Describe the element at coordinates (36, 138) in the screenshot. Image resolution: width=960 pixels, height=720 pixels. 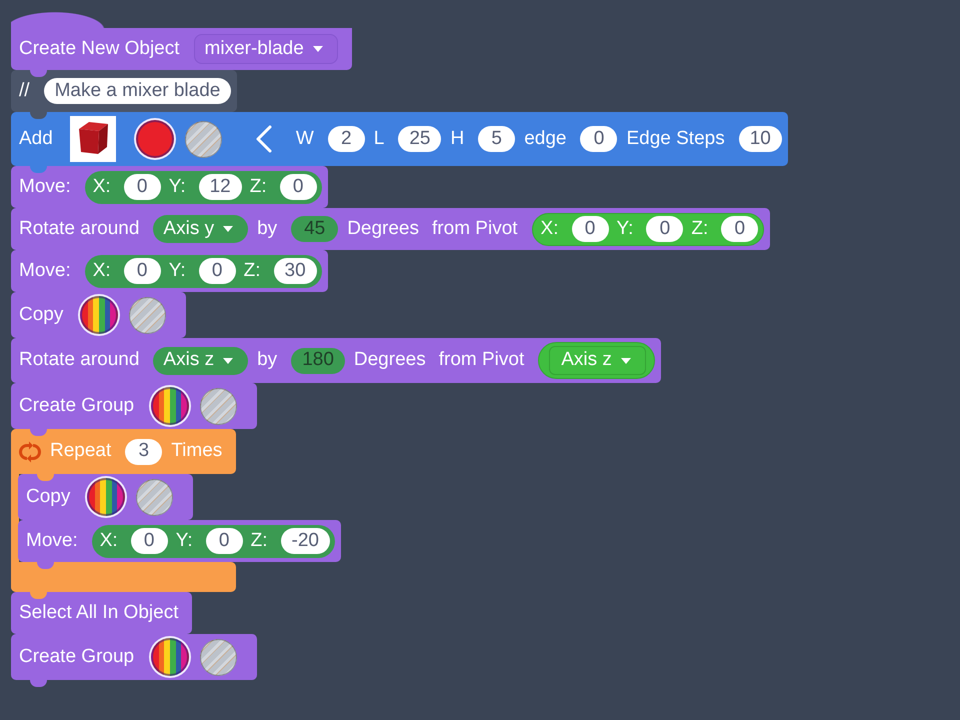
I see `block-label: Add` at that location.